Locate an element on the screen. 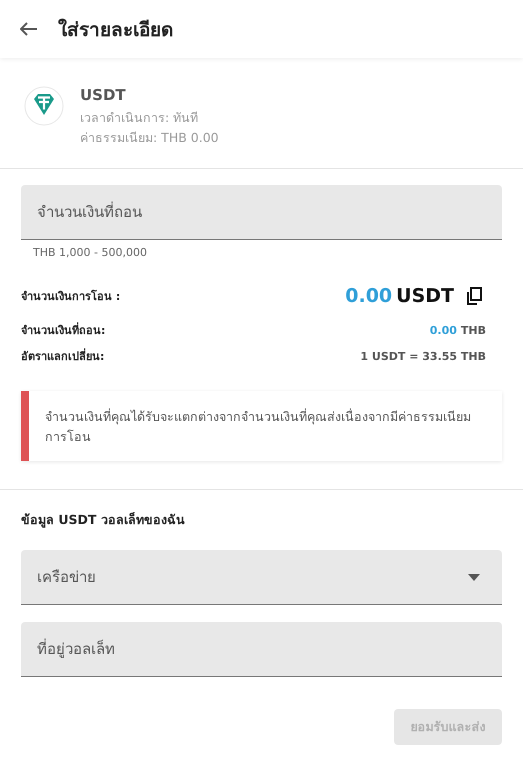 Image resolution: width=523 pixels, height=769 pixels. withdraw-amount-value: 0.00 is located at coordinates (443, 330).